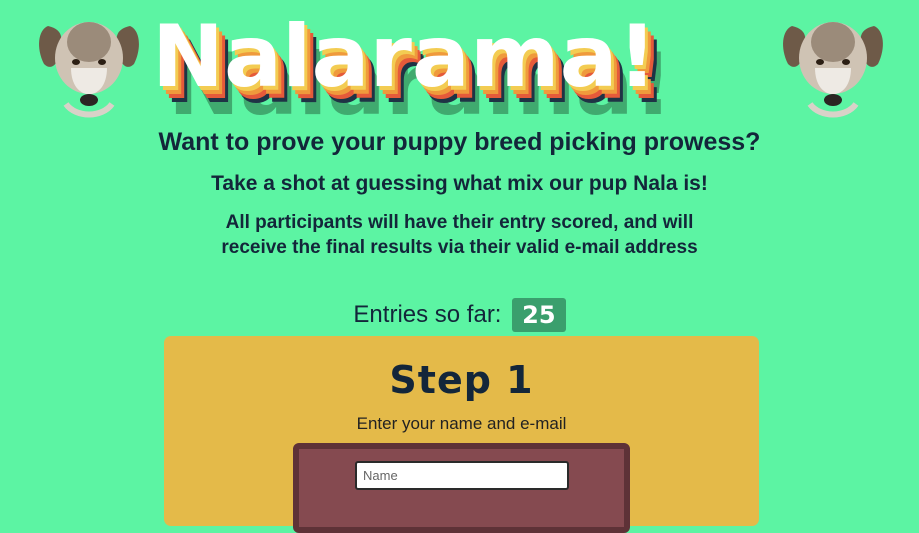 The image size is (919, 533). Describe the element at coordinates (404, 57) in the screenshot. I see `title-text: Nalarama!` at that location.